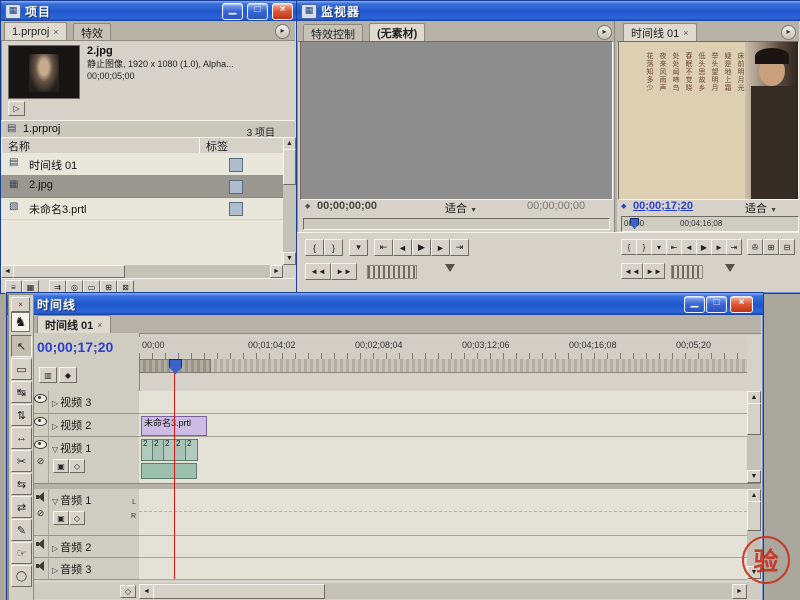 Image resolution: width=800 pixels, height=600 pixels. What do you see at coordinates (755, 247) in the screenshot?
I see `export-frame-button: ✇` at bounding box center [755, 247].